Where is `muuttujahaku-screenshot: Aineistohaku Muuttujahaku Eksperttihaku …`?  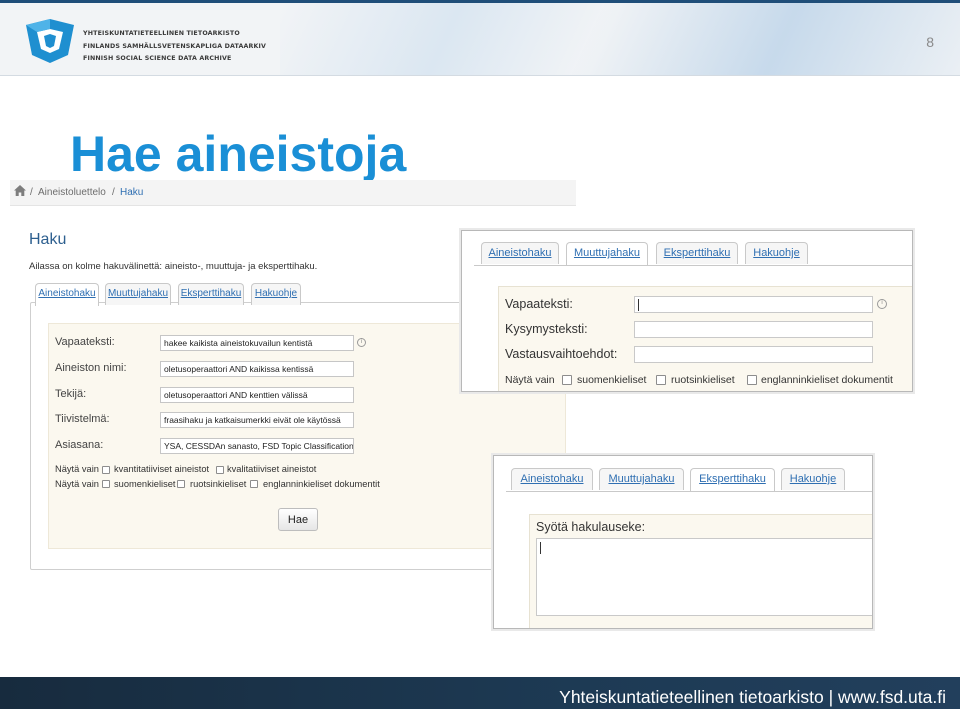
muuttujahaku-screenshot: Aineistohaku Muuttujahaku Eksperttihaku … is located at coordinates (687, 311).